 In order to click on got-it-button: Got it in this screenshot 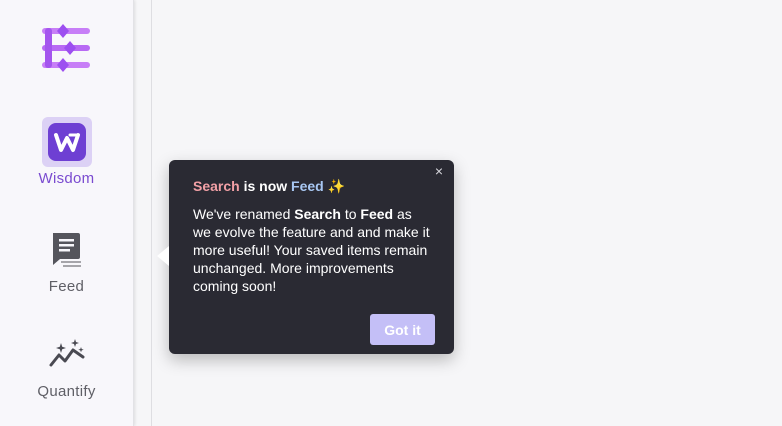, I will do `click(402, 329)`.